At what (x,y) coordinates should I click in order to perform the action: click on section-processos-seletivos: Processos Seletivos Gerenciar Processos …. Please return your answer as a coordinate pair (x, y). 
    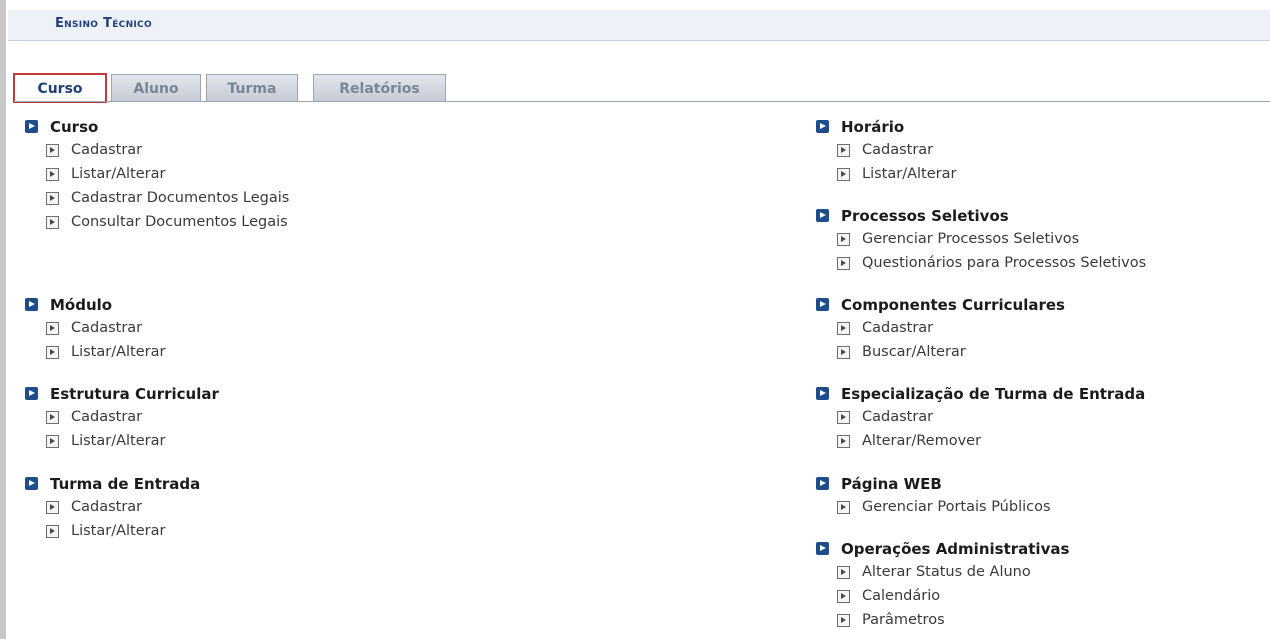
    Looking at the image, I should click on (981, 240).